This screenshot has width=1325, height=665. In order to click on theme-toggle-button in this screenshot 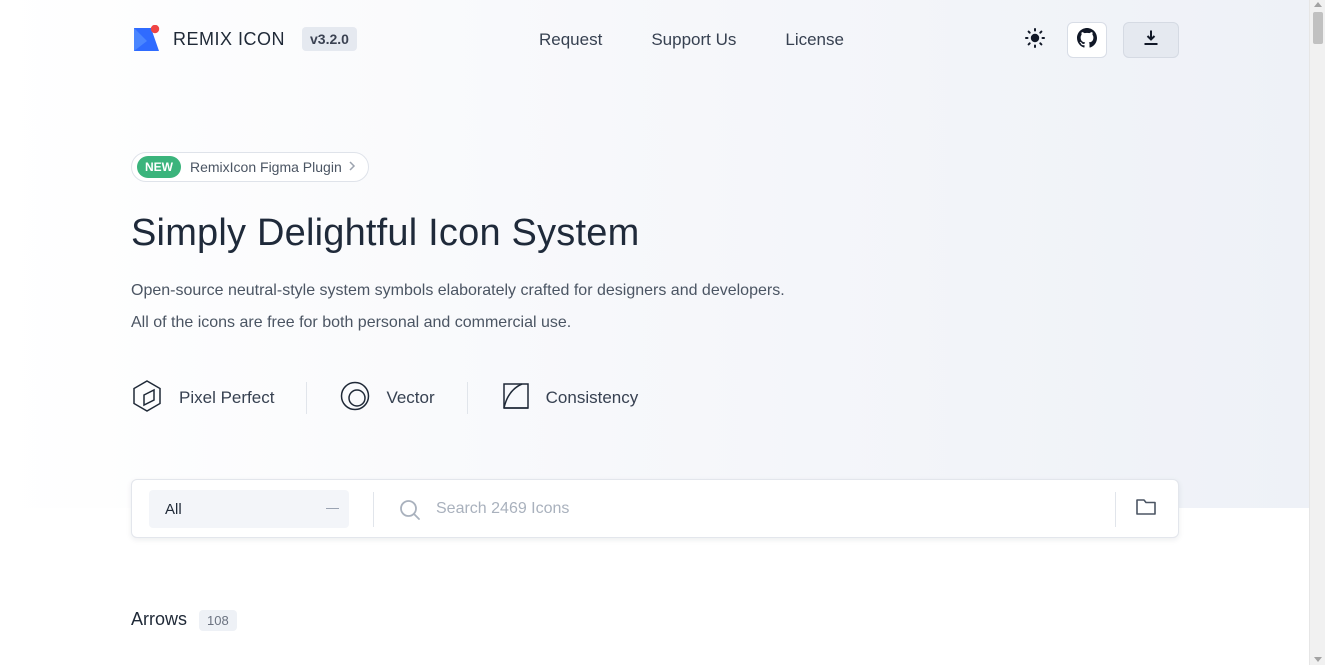, I will do `click(1035, 40)`.